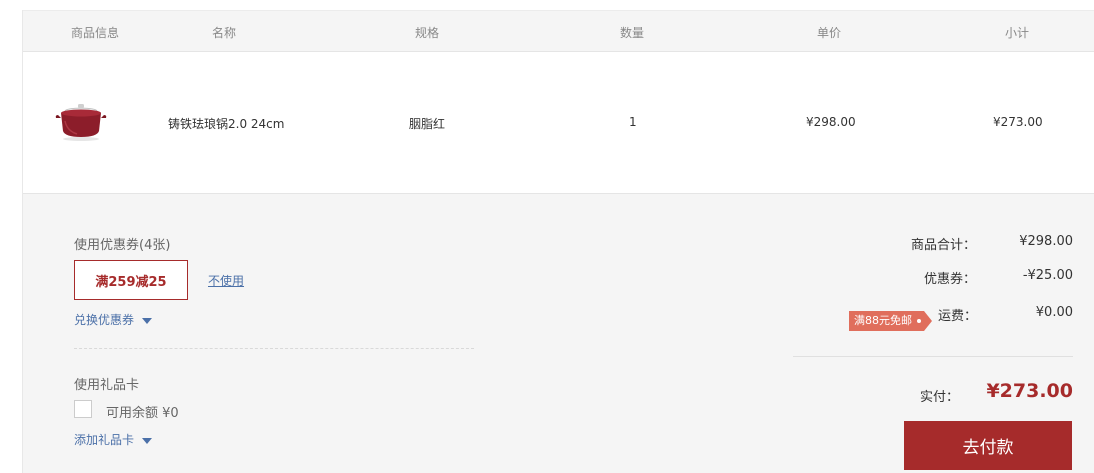  Describe the element at coordinates (940, 397) in the screenshot. I see `paid-label: 实付：` at that location.